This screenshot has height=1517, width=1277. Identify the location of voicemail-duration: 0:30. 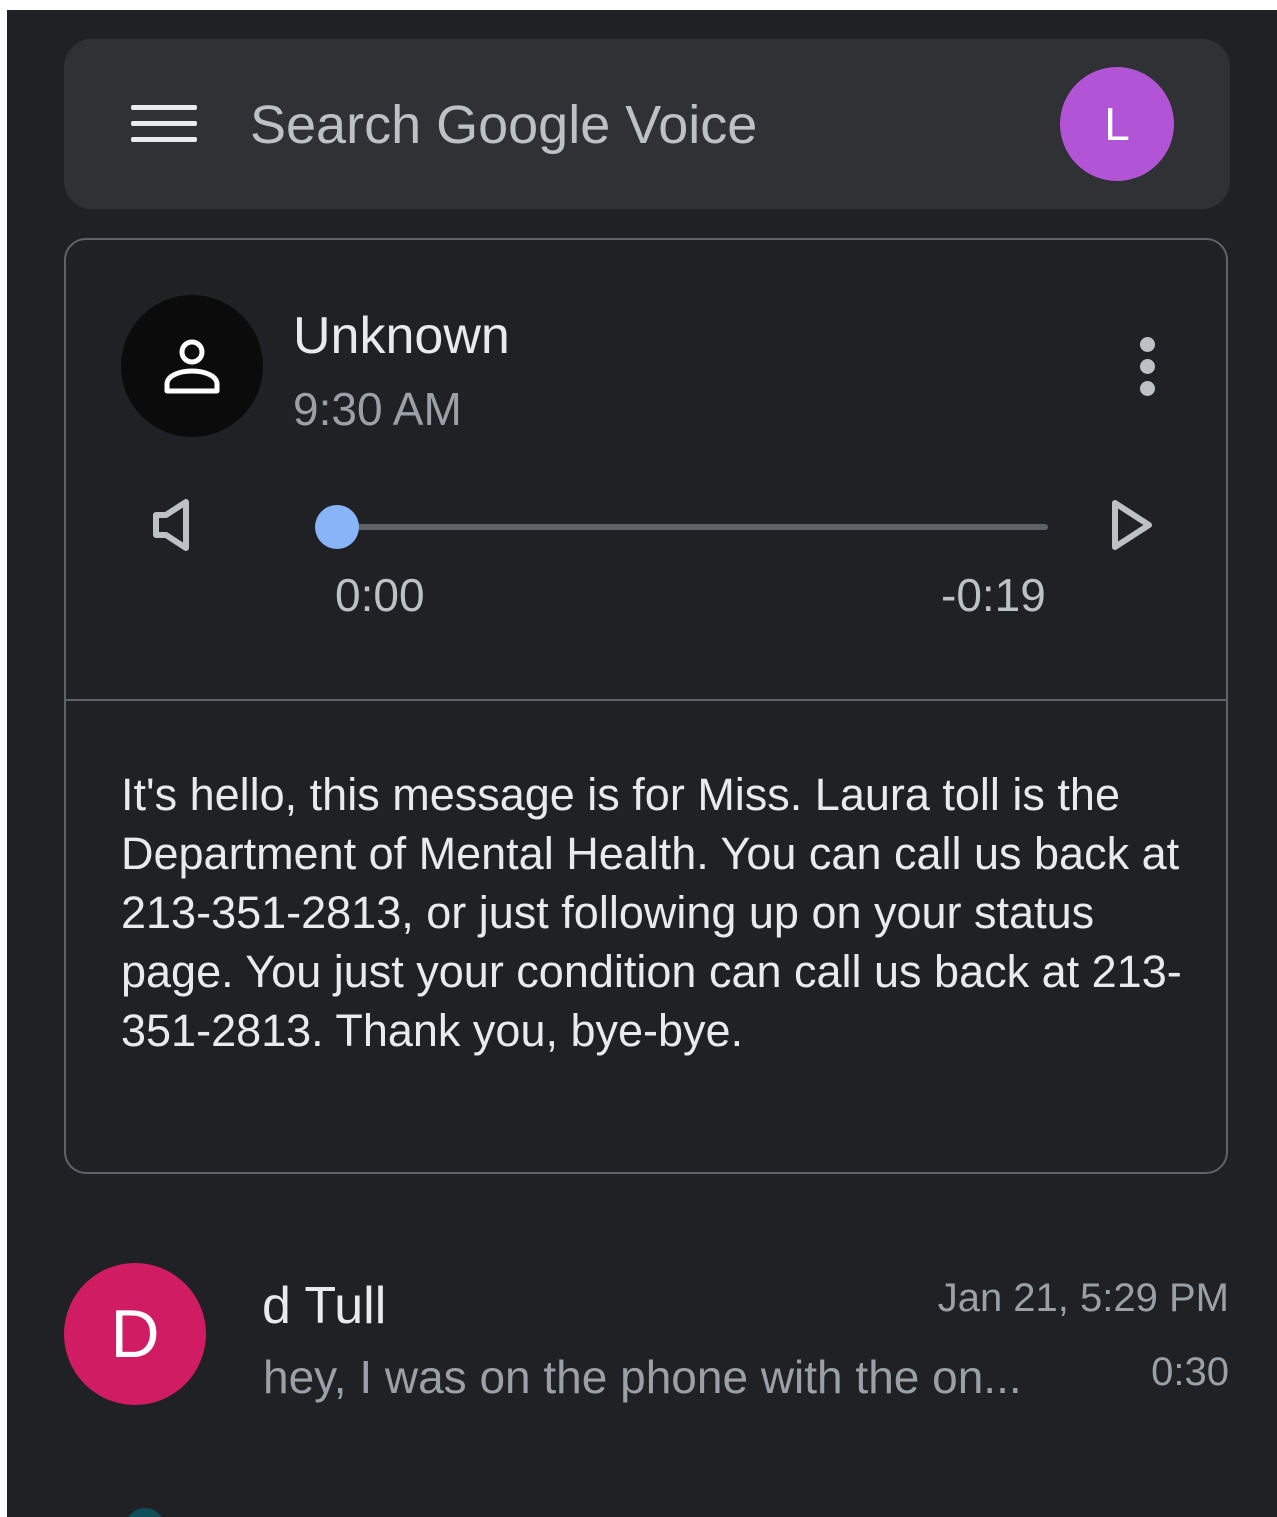
(1190, 1372).